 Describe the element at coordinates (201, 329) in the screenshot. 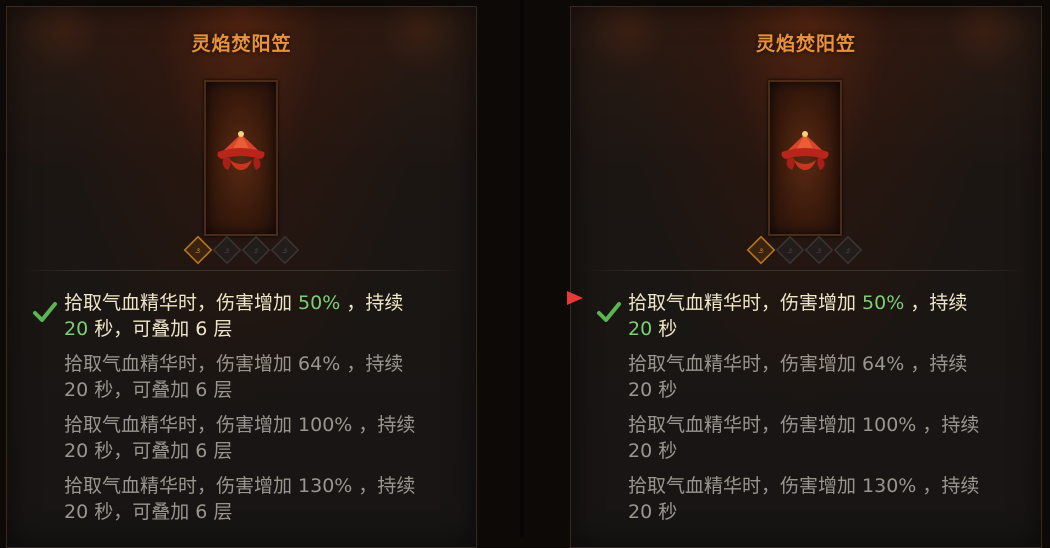

I see `stack-value: 6` at that location.